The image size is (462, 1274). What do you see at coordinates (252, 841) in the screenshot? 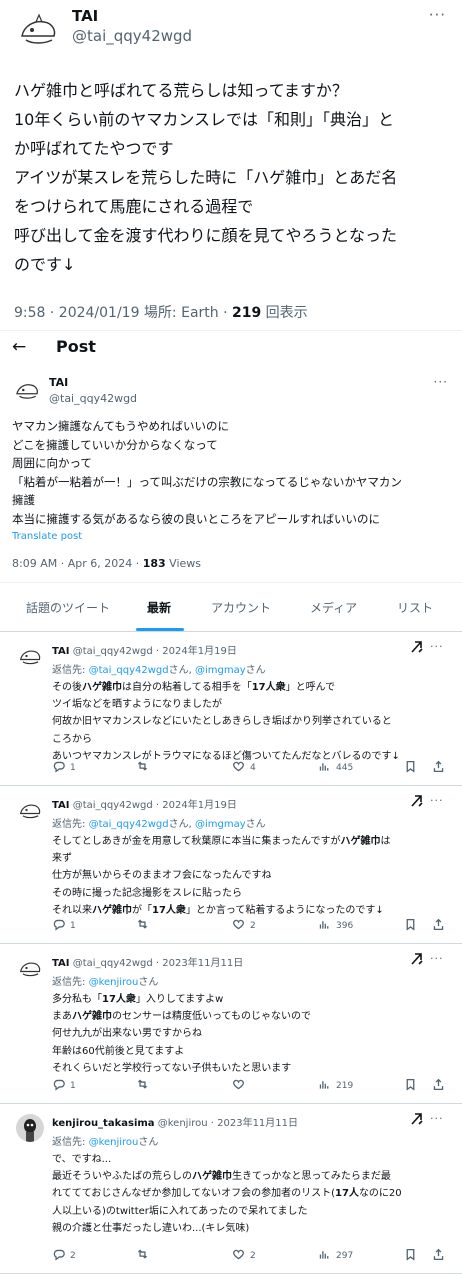
I see `reply-line: そしてとしあきが金を用意して秋葉原に本当に集まったんですがハゲ雑巾は` at bounding box center [252, 841].